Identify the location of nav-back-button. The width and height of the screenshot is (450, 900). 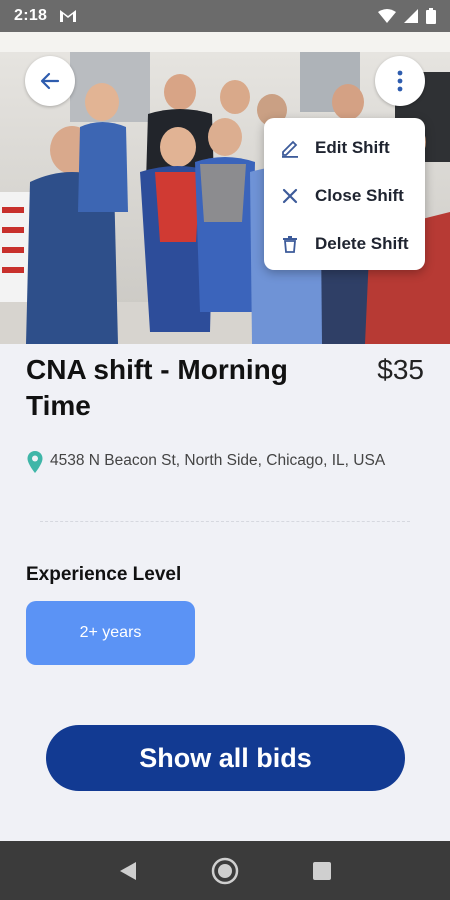
(128, 871).